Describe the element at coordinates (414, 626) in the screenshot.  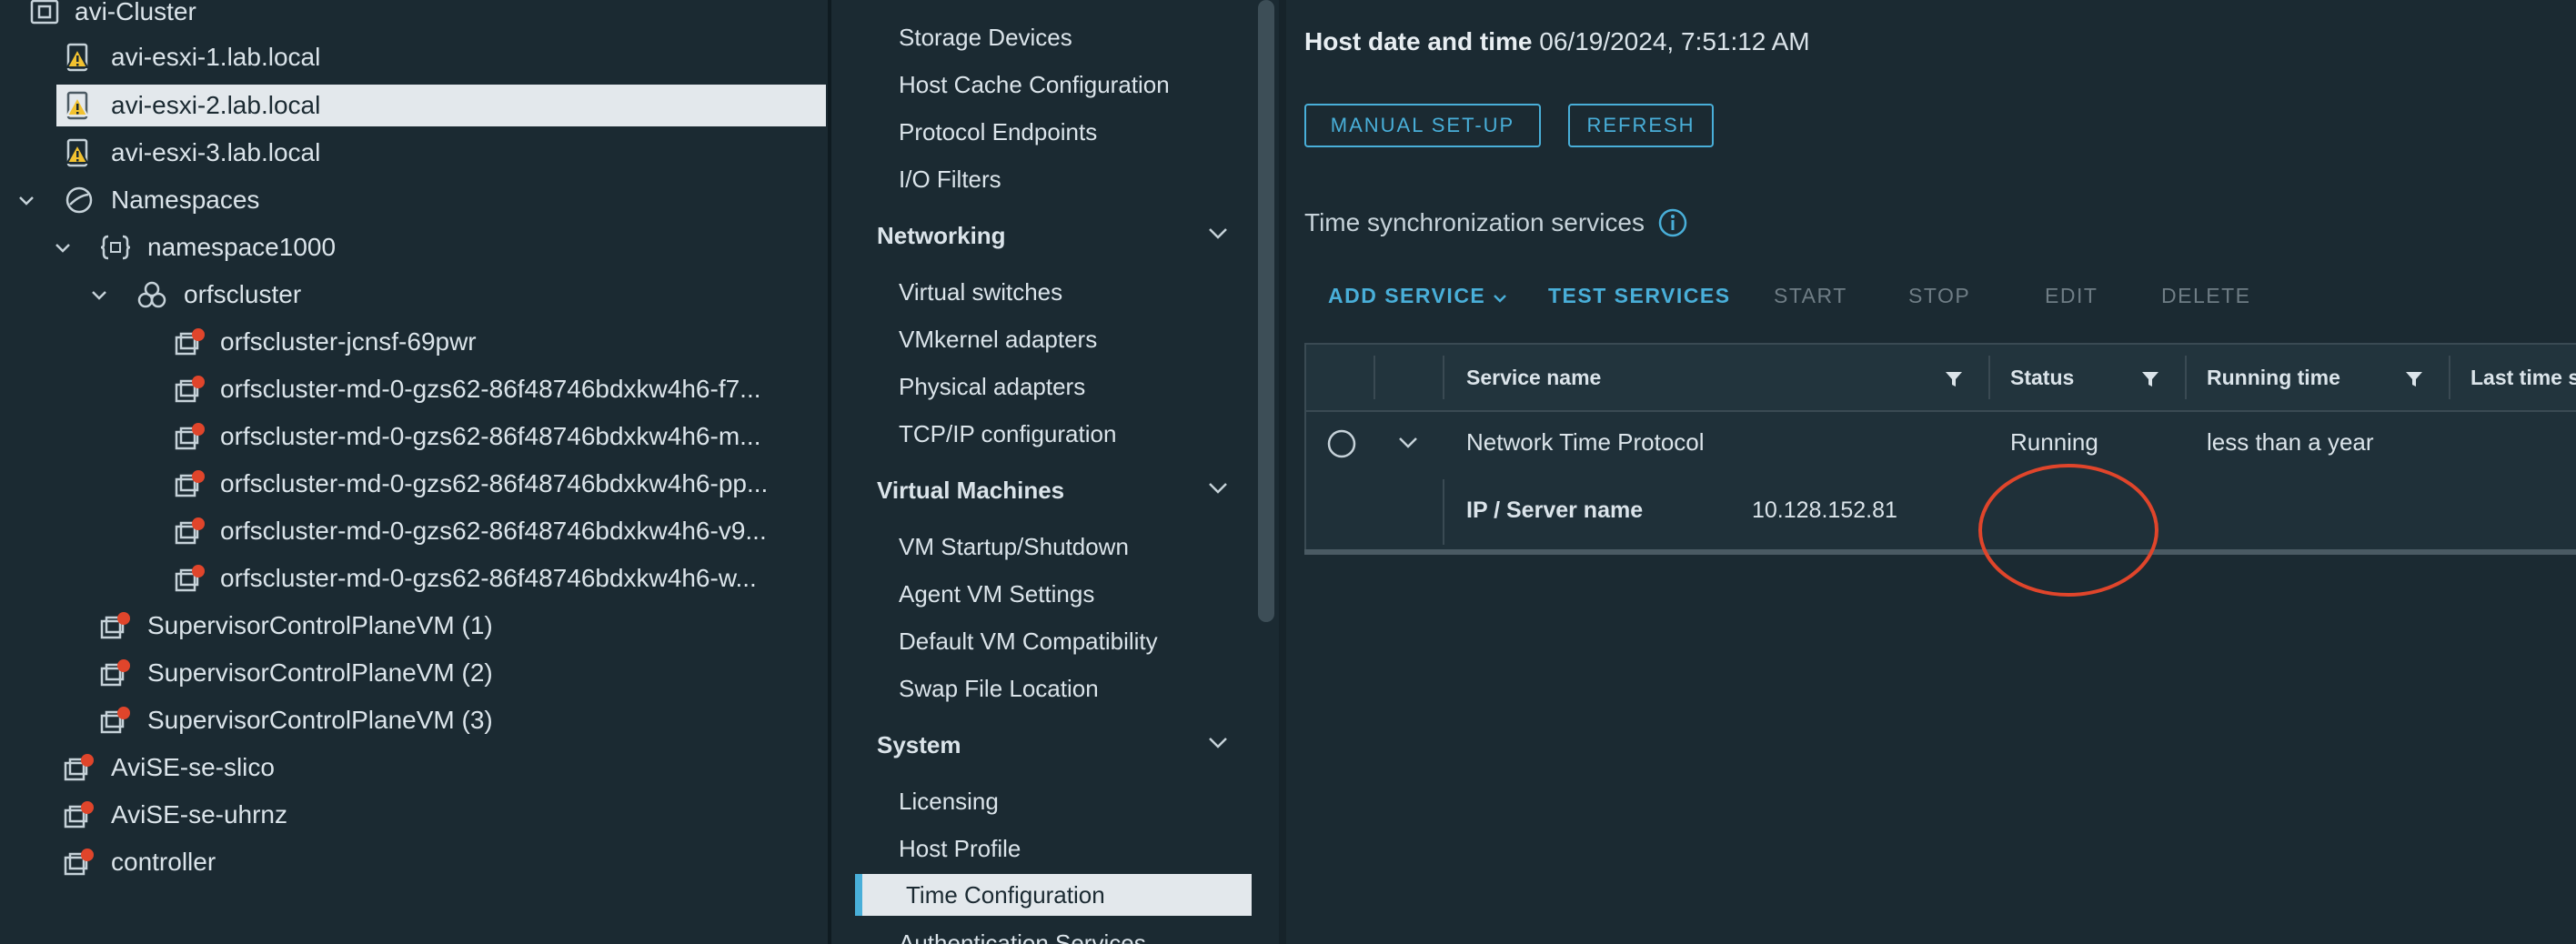
I see `tree-item-supervisor-vm: SupervisorControlPlaneVM (1)` at that location.